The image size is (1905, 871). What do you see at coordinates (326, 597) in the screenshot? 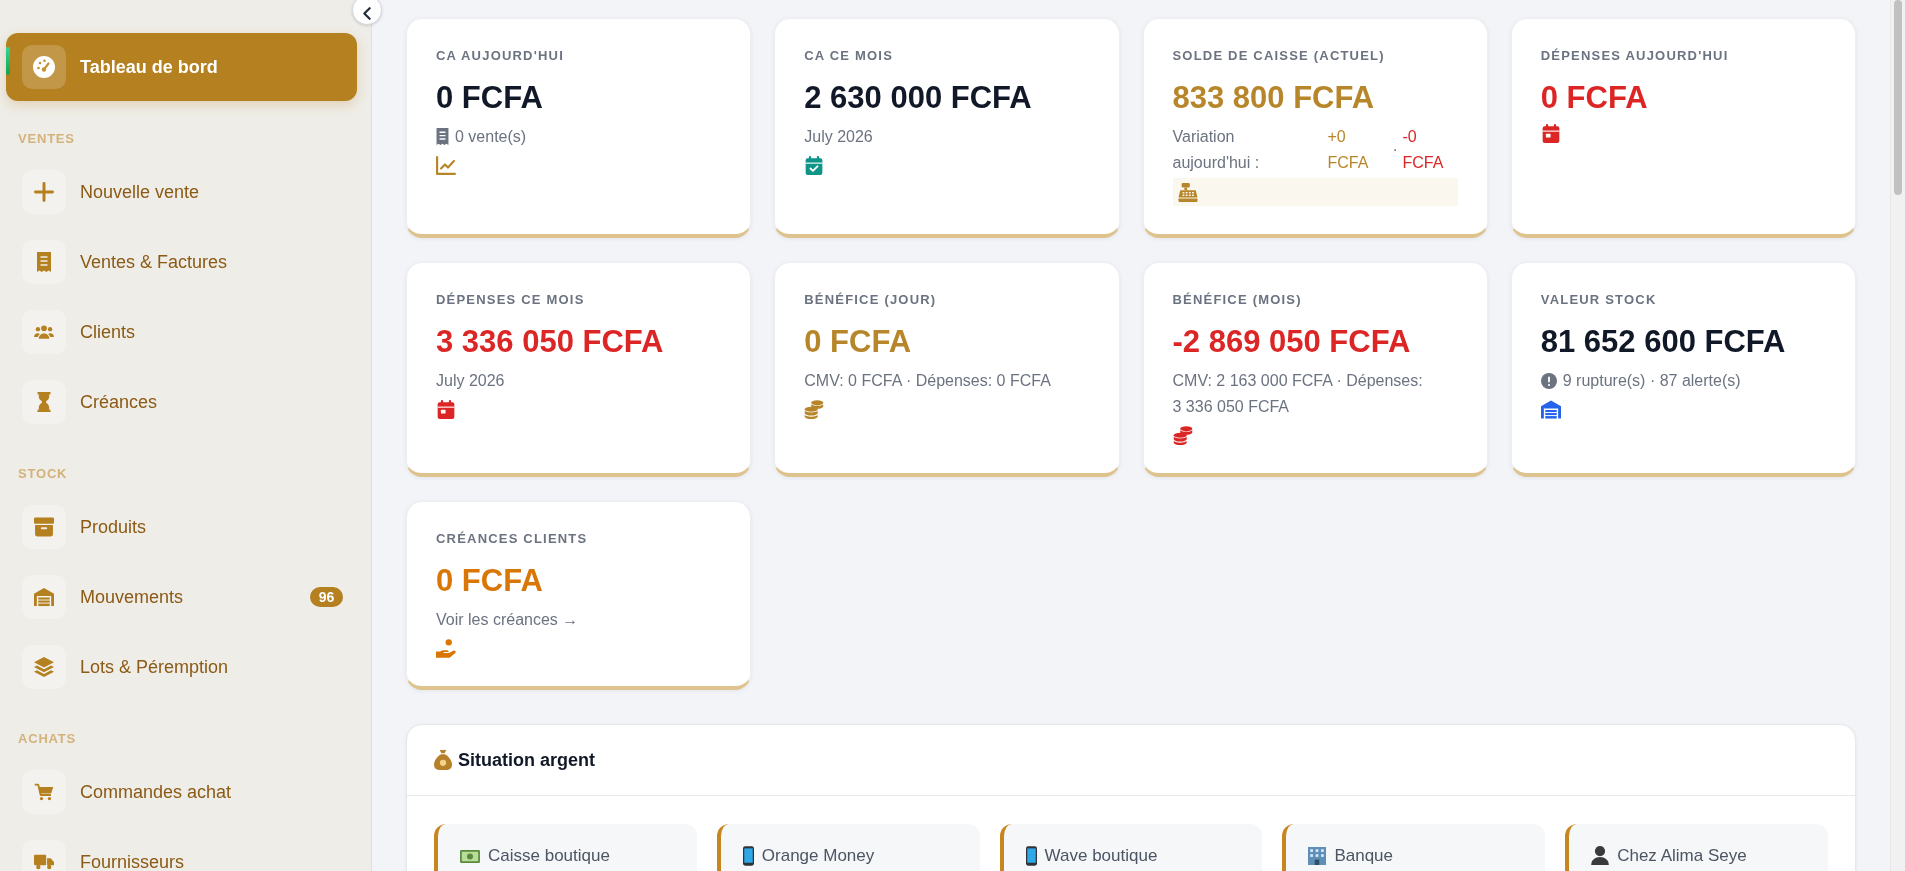
I see `count-badge: 96` at bounding box center [326, 597].